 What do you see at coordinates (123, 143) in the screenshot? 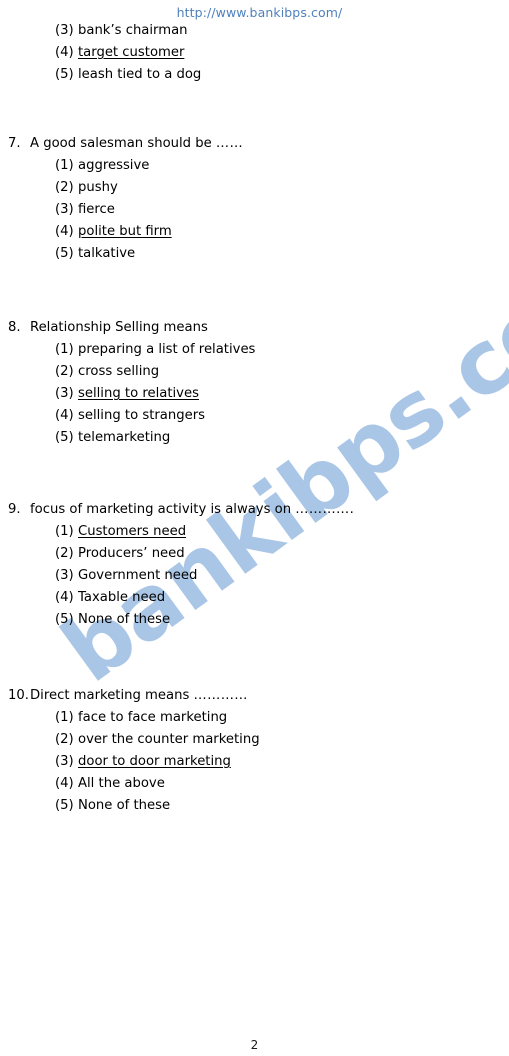
I see `question-text: A good salesman should be` at bounding box center [123, 143].